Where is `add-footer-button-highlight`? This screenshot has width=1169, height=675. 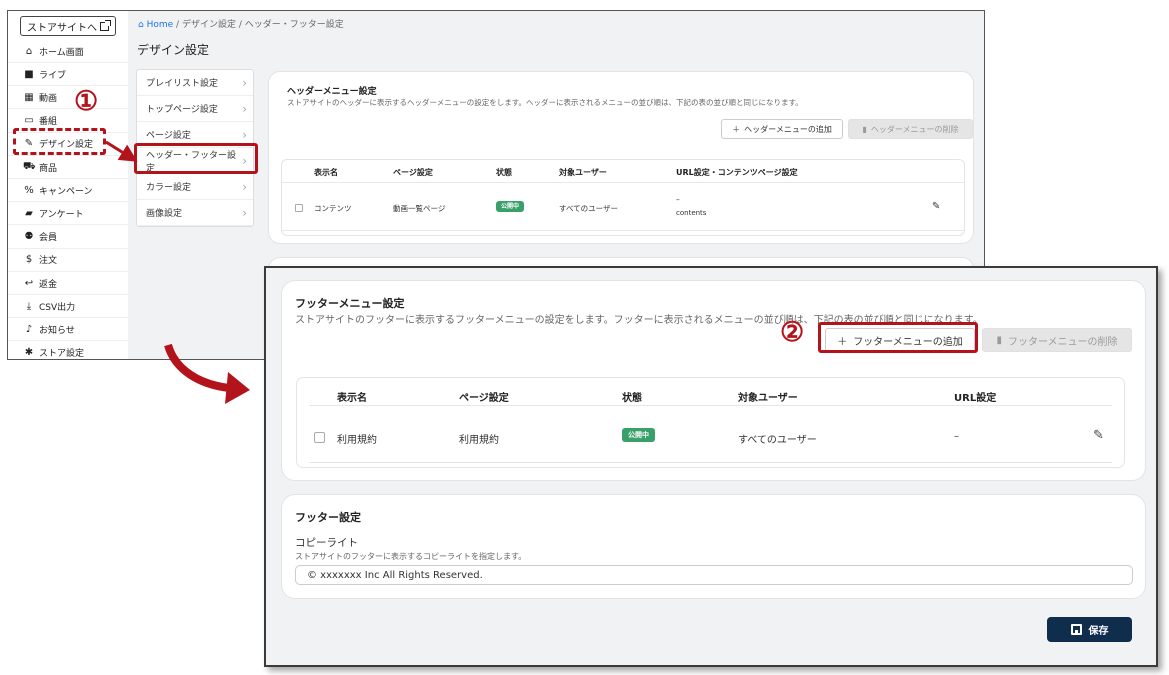 add-footer-button-highlight is located at coordinates (898, 337).